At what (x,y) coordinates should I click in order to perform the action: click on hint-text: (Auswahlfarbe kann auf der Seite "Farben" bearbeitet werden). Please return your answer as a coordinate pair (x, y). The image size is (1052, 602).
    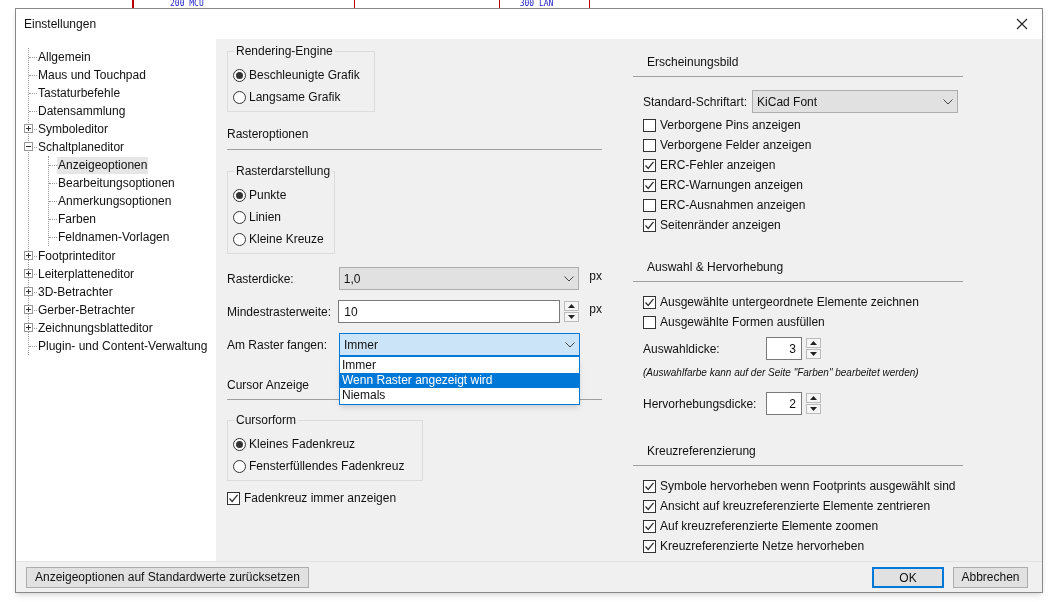
    Looking at the image, I should click on (781, 373).